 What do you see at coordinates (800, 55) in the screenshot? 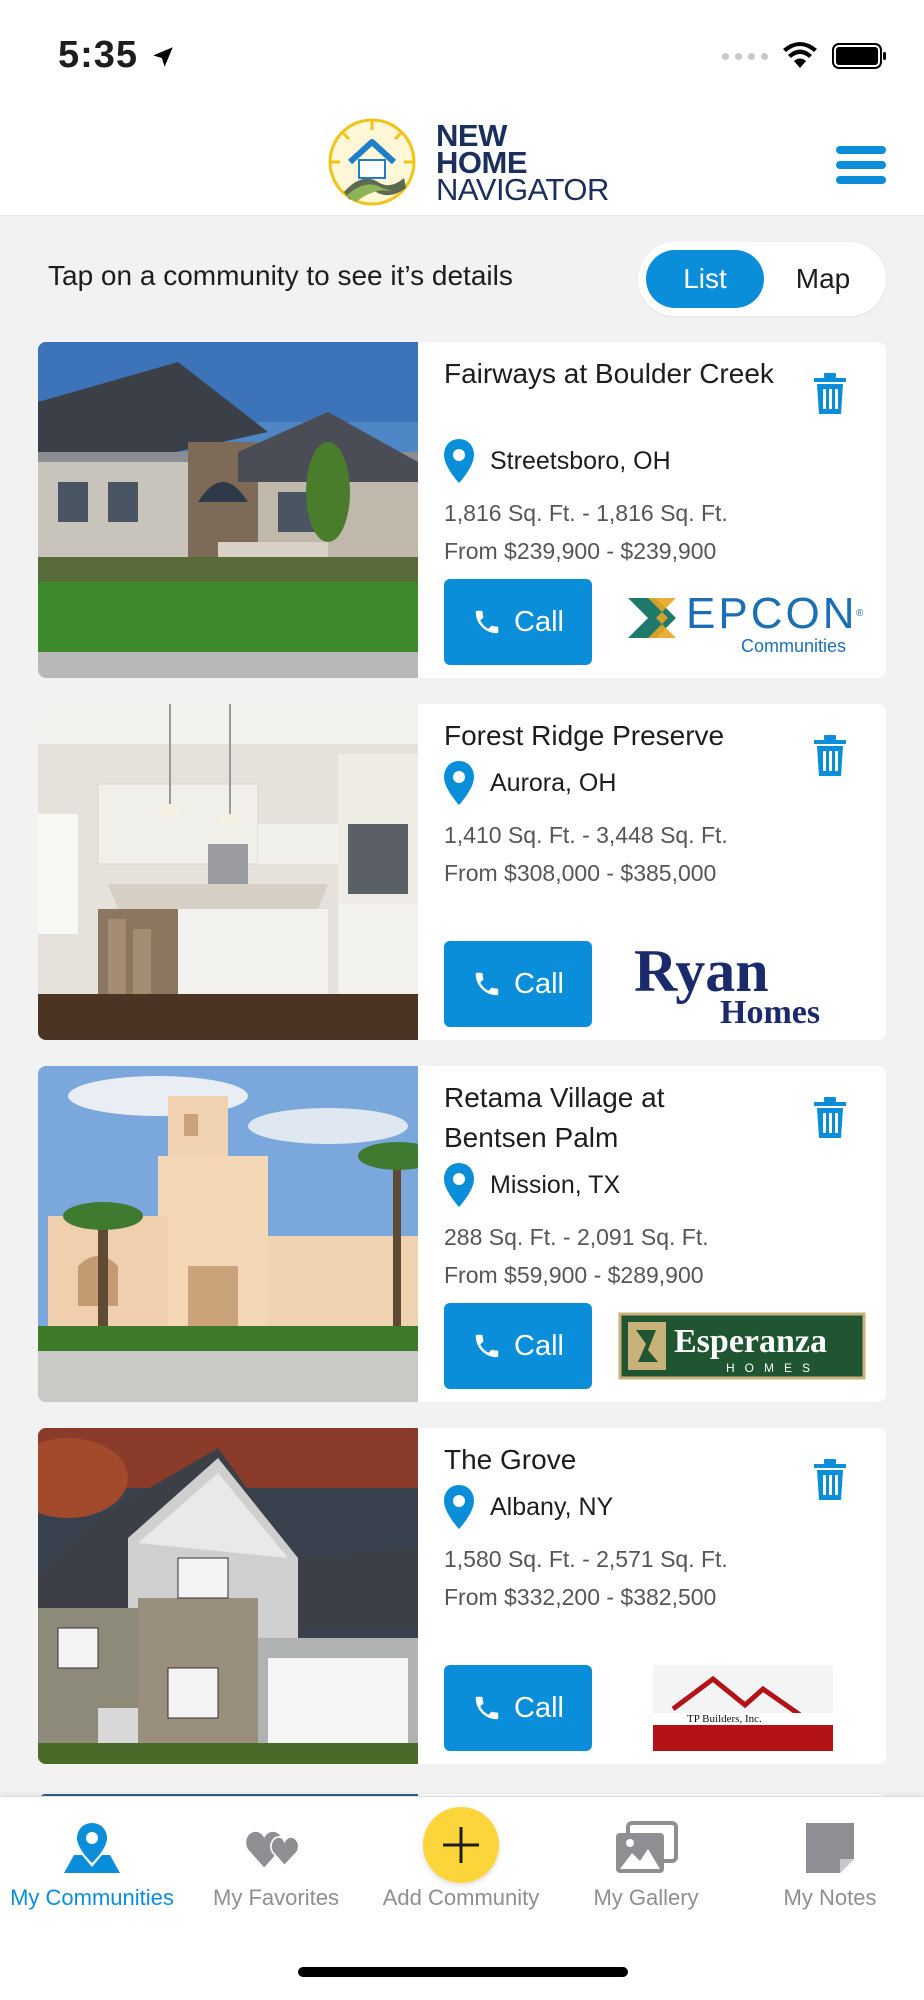
I see `wifi-icon` at bounding box center [800, 55].